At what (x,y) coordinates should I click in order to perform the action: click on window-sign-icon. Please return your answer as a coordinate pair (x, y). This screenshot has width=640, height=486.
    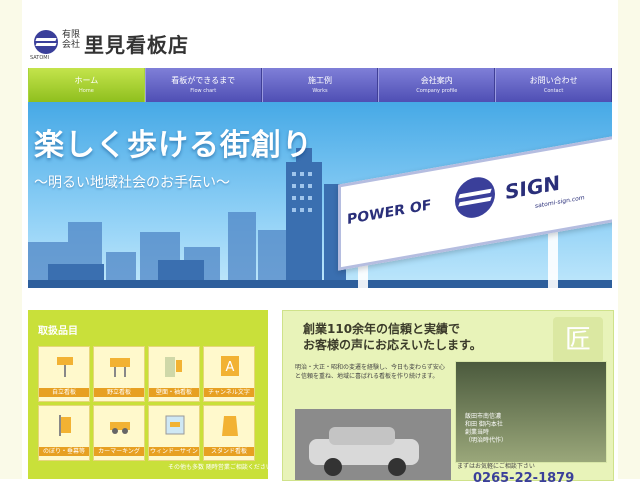
    Looking at the image, I should click on (175, 425).